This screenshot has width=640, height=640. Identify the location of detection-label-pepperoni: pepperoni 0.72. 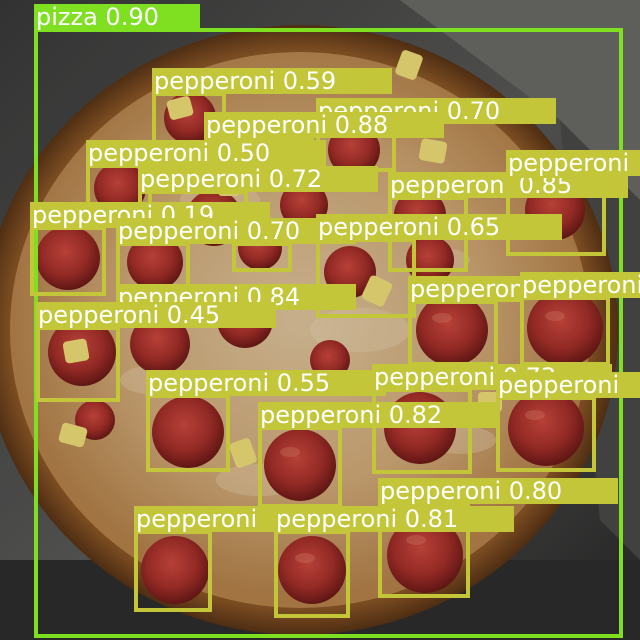
(258, 179).